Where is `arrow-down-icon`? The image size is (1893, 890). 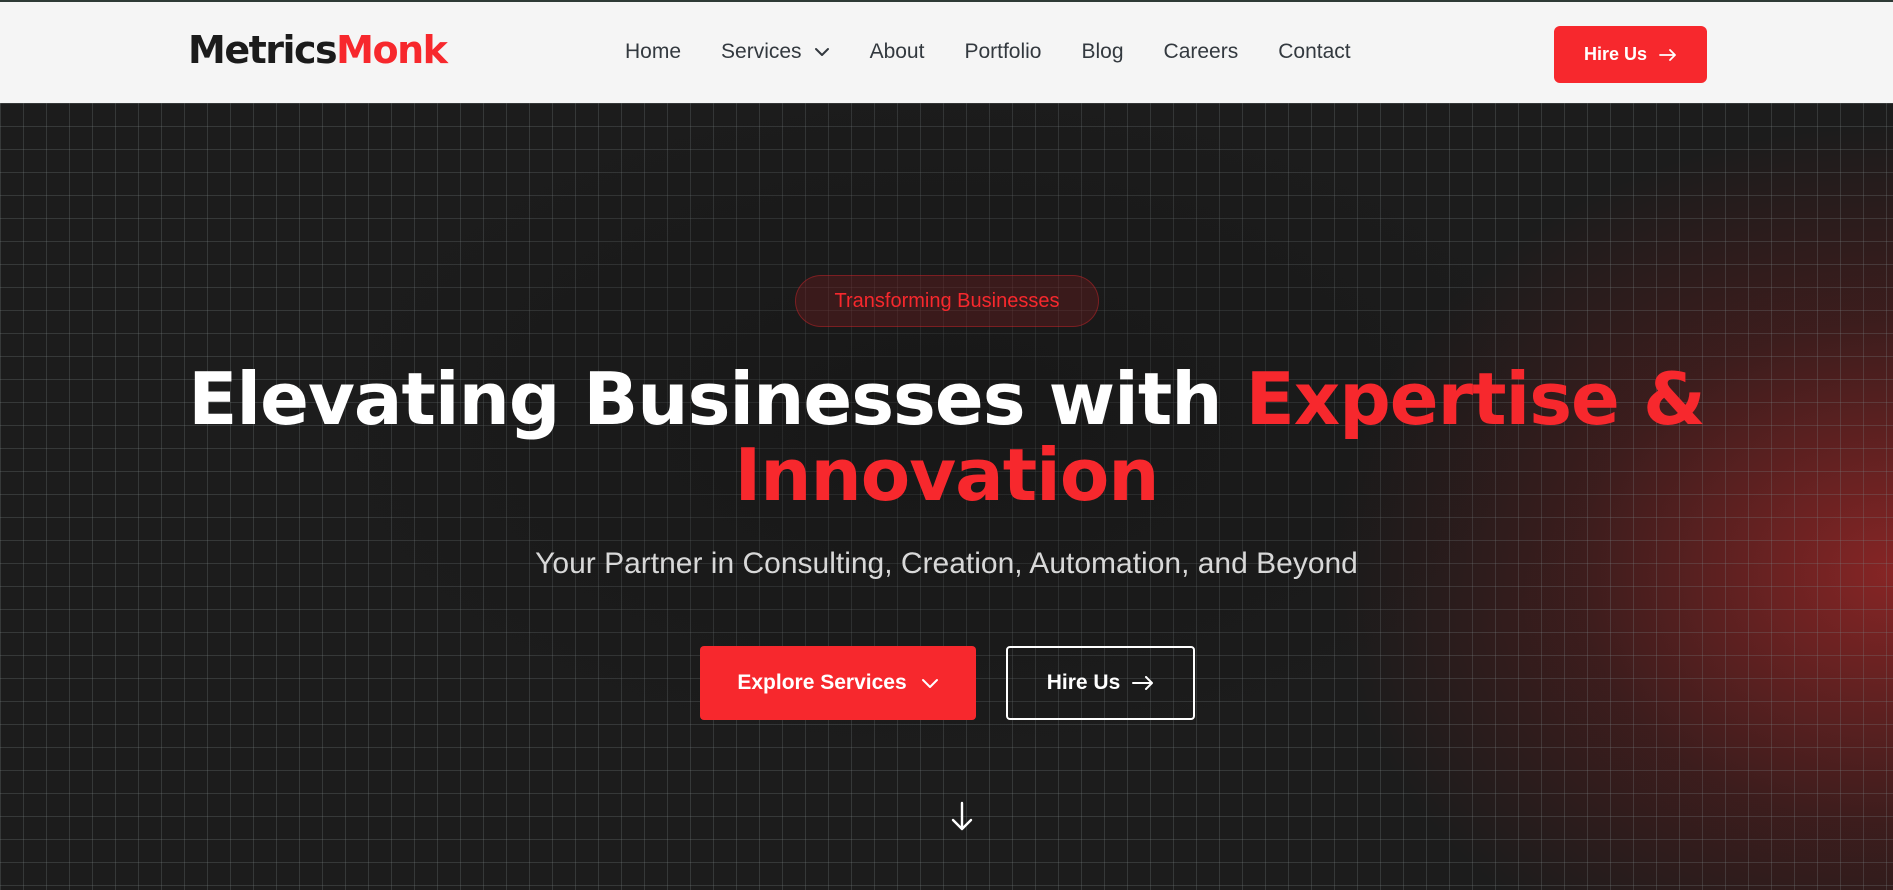
arrow-down-icon is located at coordinates (962, 817).